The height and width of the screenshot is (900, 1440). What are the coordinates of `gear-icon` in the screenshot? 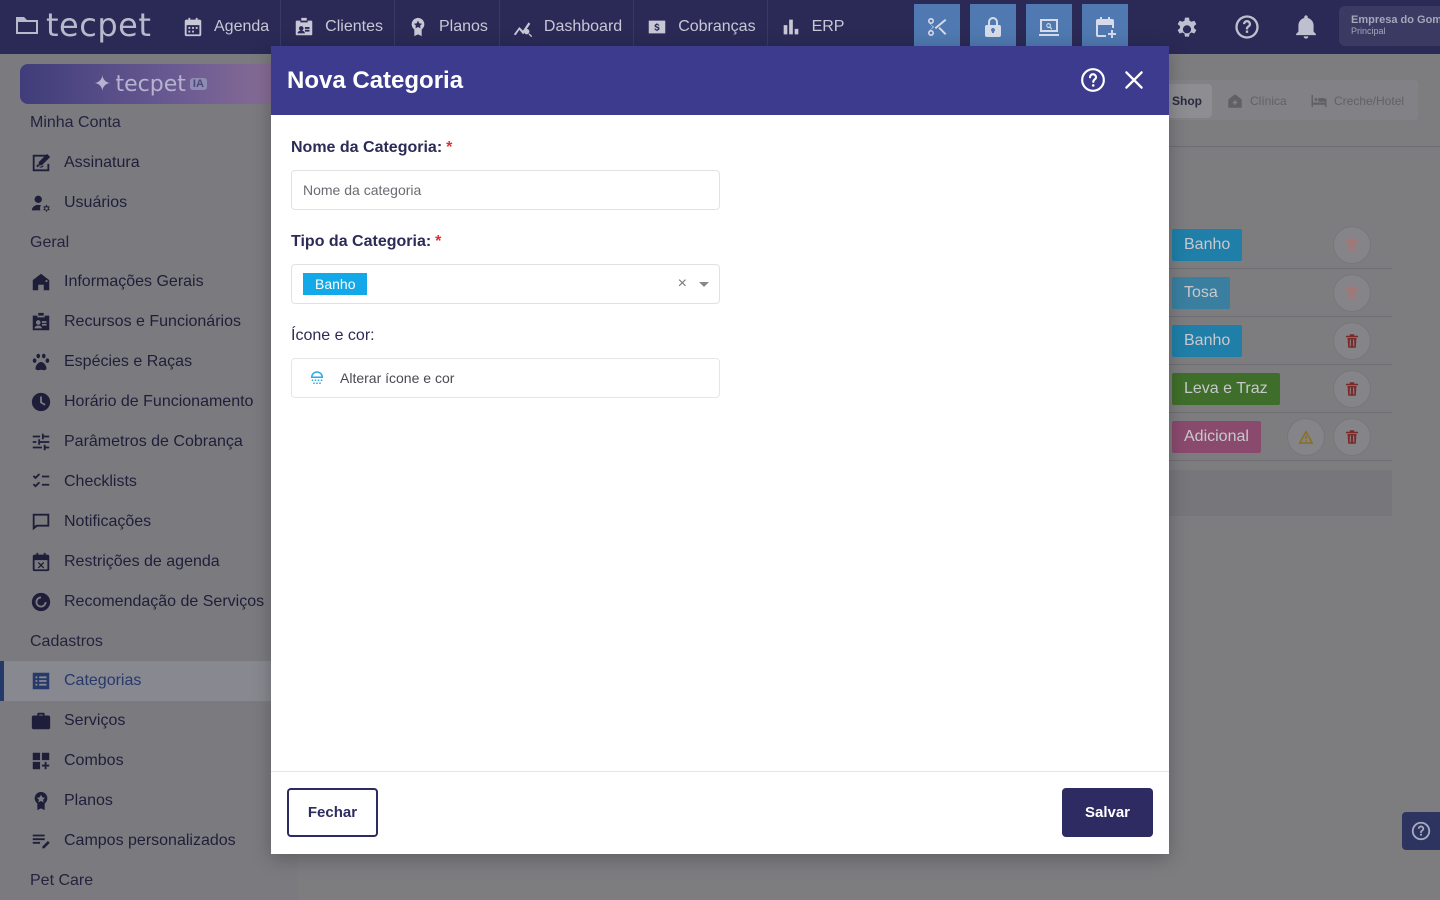 It's located at (1187, 27).